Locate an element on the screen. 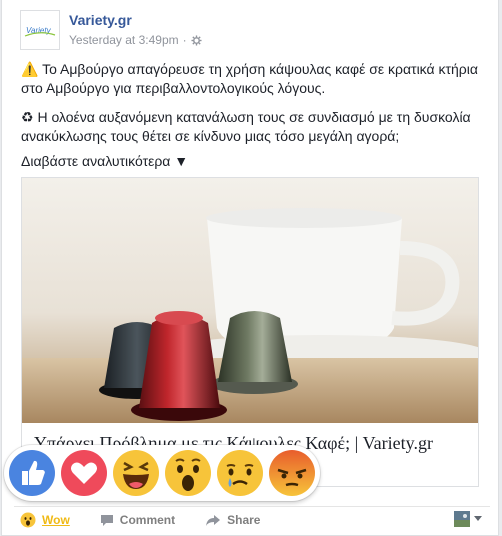  viewer-avatar is located at coordinates (462, 519).